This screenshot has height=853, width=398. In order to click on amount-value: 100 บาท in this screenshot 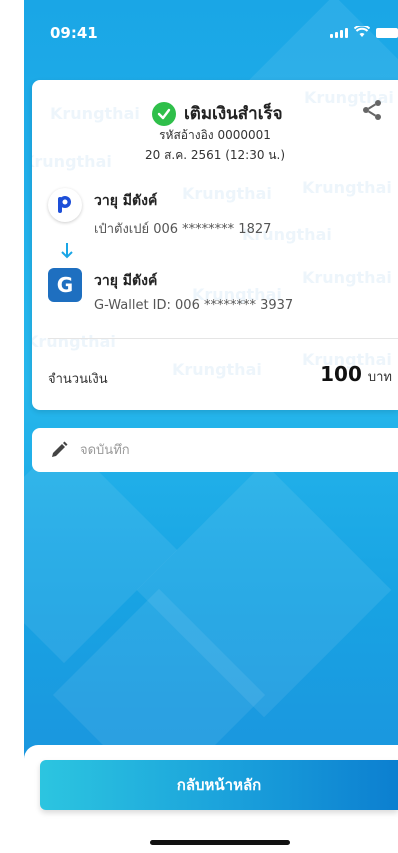, I will do `click(356, 374)`.